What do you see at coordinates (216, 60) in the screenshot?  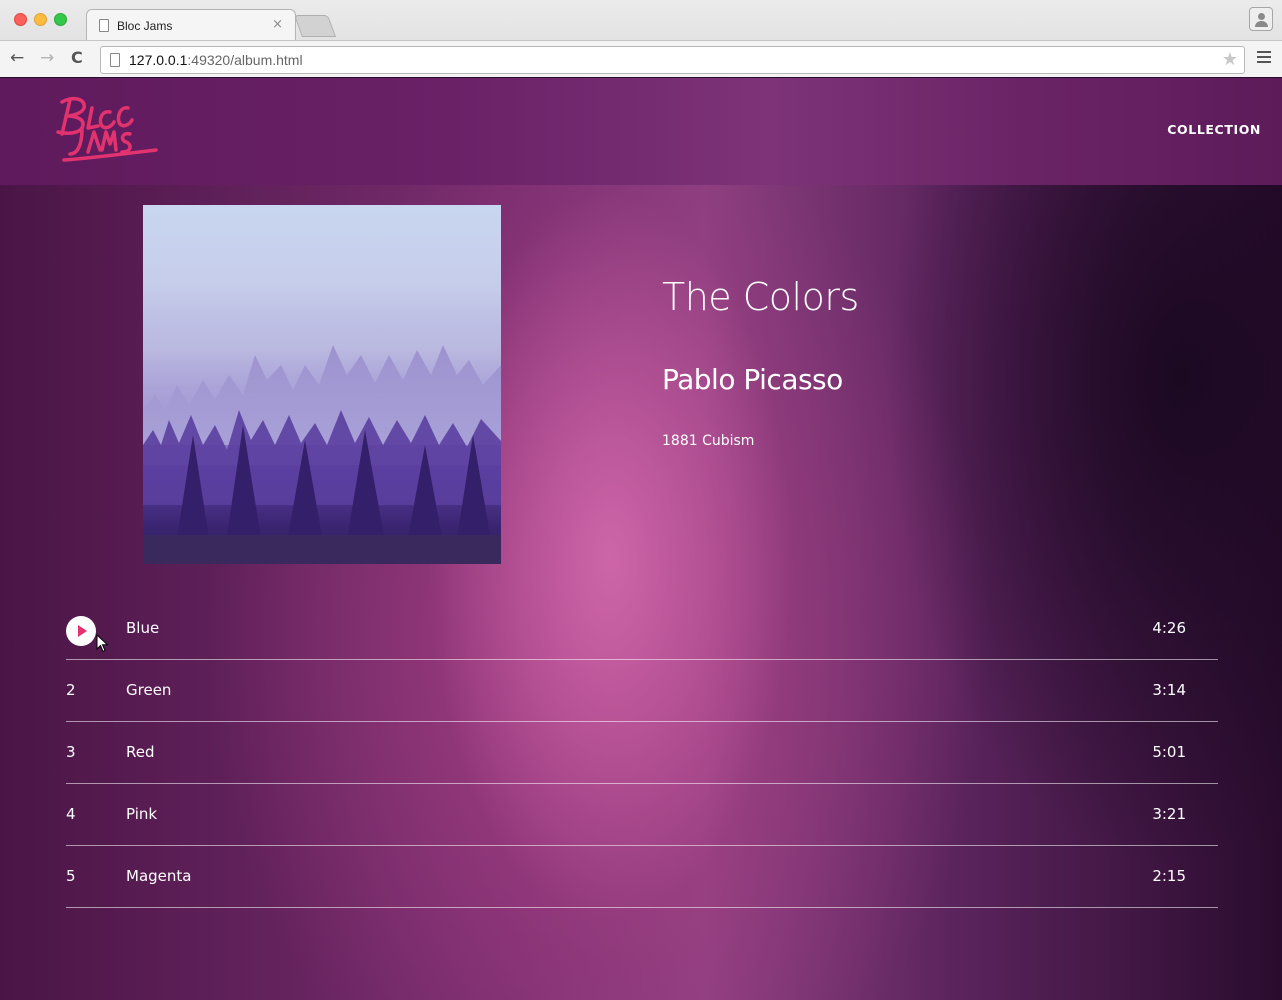 I see `url-text: 127.0.0.1:49320/album.html` at bounding box center [216, 60].